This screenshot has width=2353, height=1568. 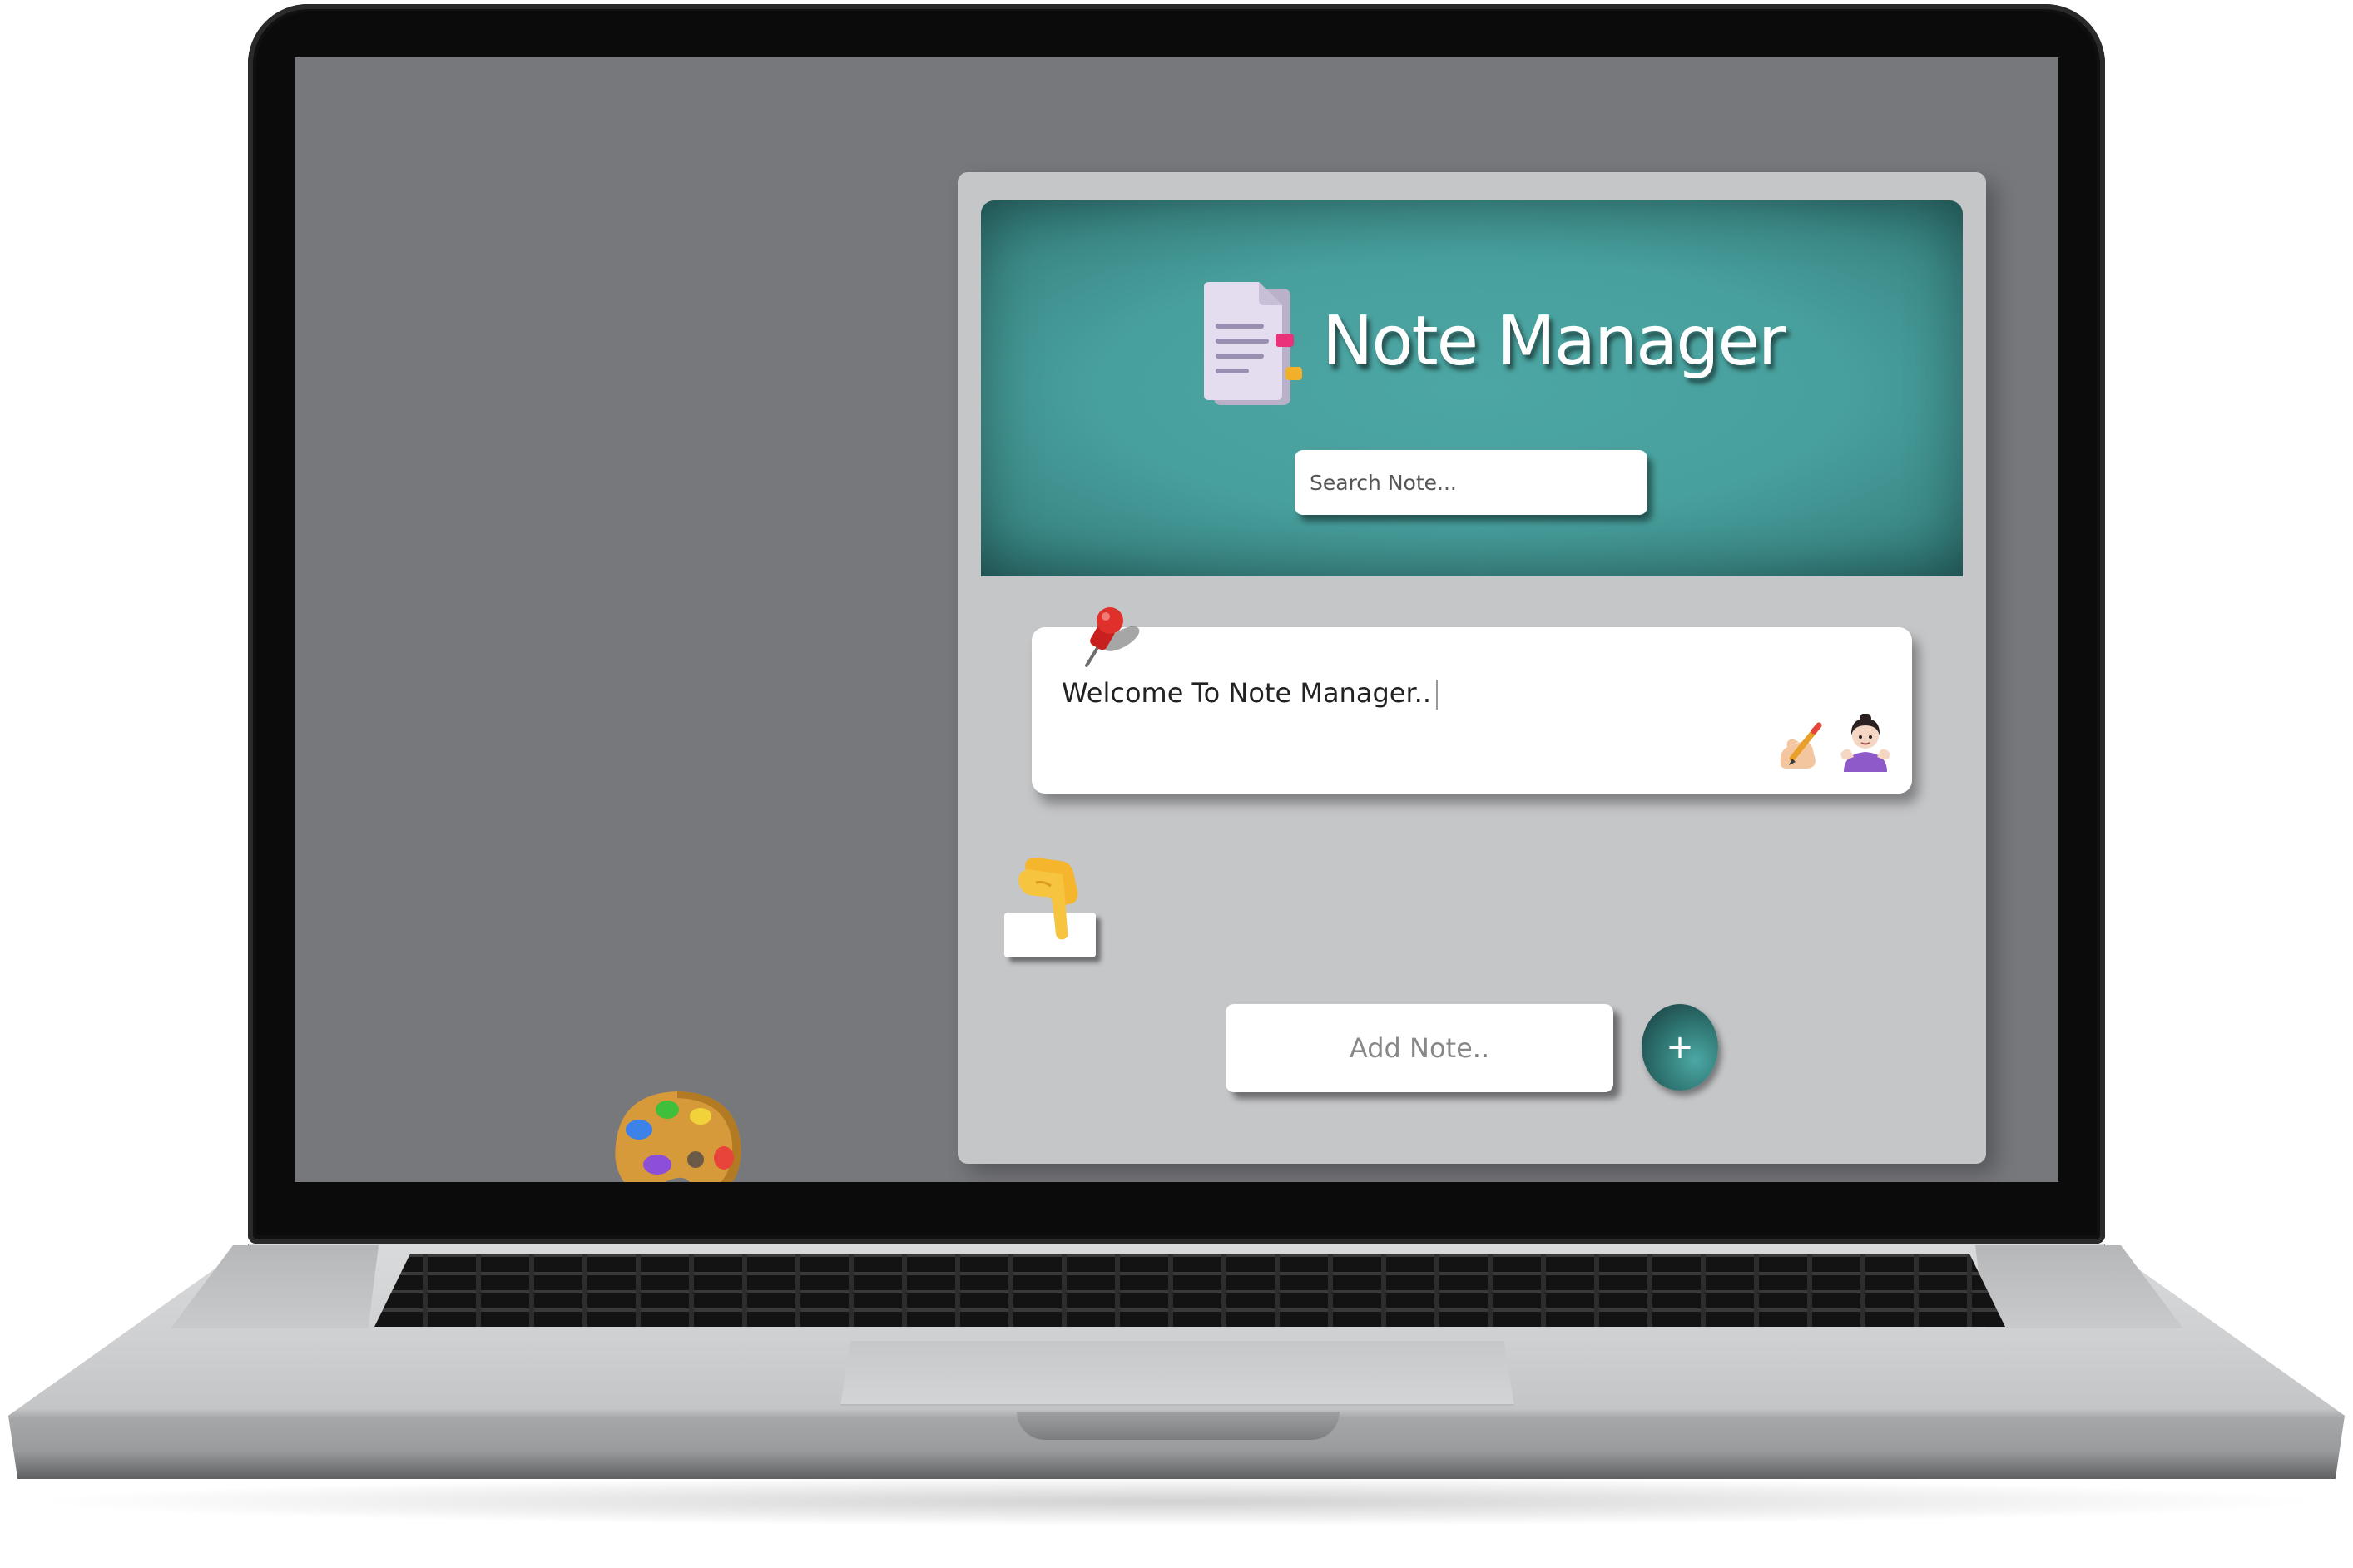 I want to click on laptop-speaker-right, so click(x=2079, y=1286).